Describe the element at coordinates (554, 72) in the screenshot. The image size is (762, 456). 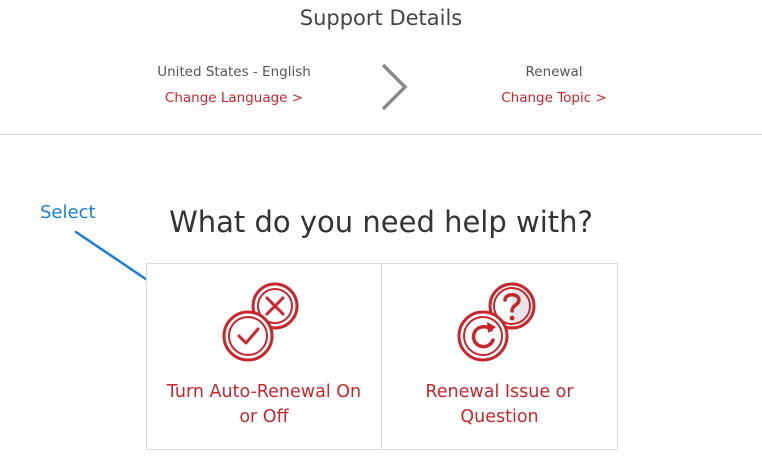
I see `topic-label: Renewal` at that location.